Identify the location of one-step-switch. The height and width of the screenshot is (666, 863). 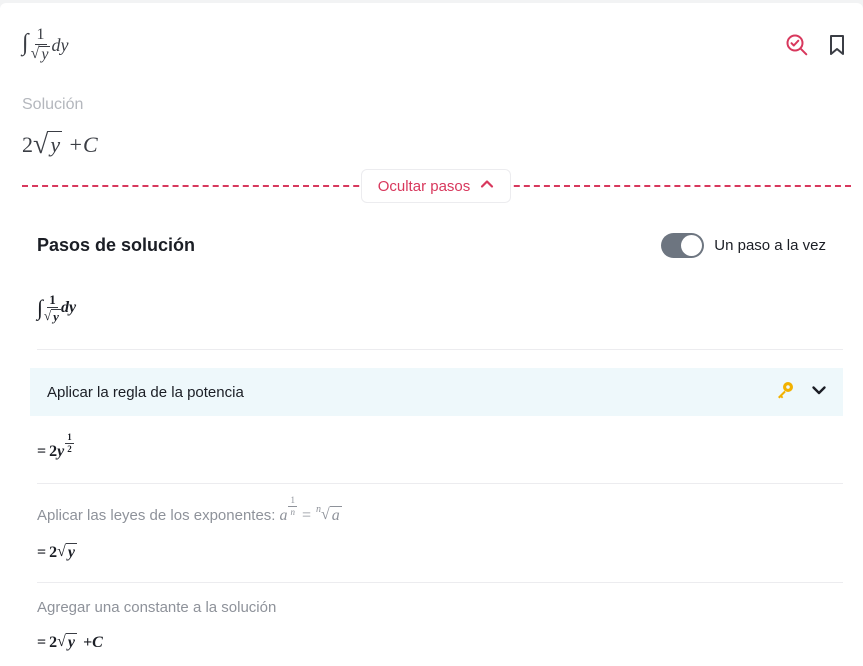
(683, 245).